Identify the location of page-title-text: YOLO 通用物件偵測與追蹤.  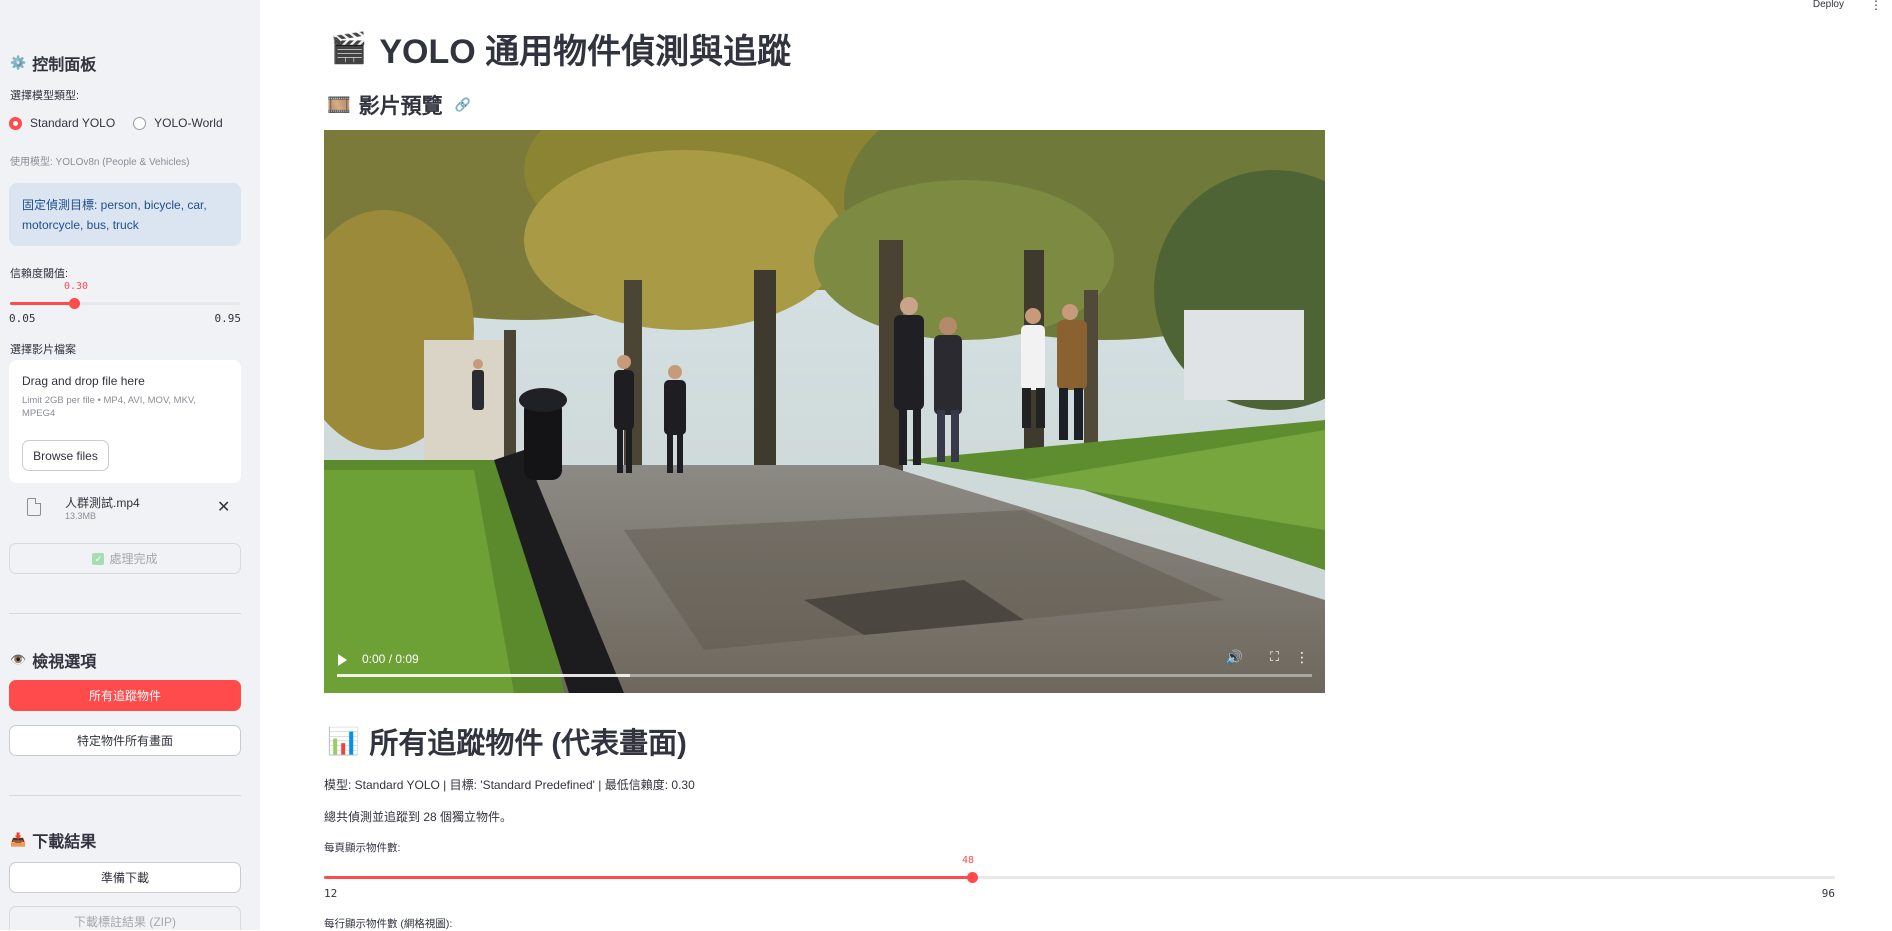
(585, 52).